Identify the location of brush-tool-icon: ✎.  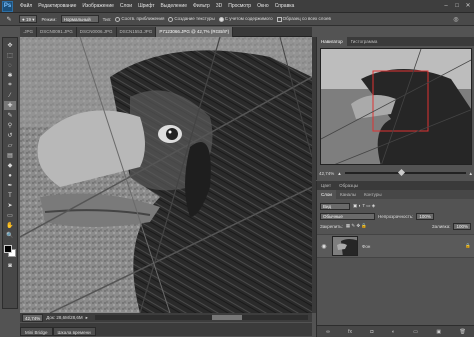
(10, 115).